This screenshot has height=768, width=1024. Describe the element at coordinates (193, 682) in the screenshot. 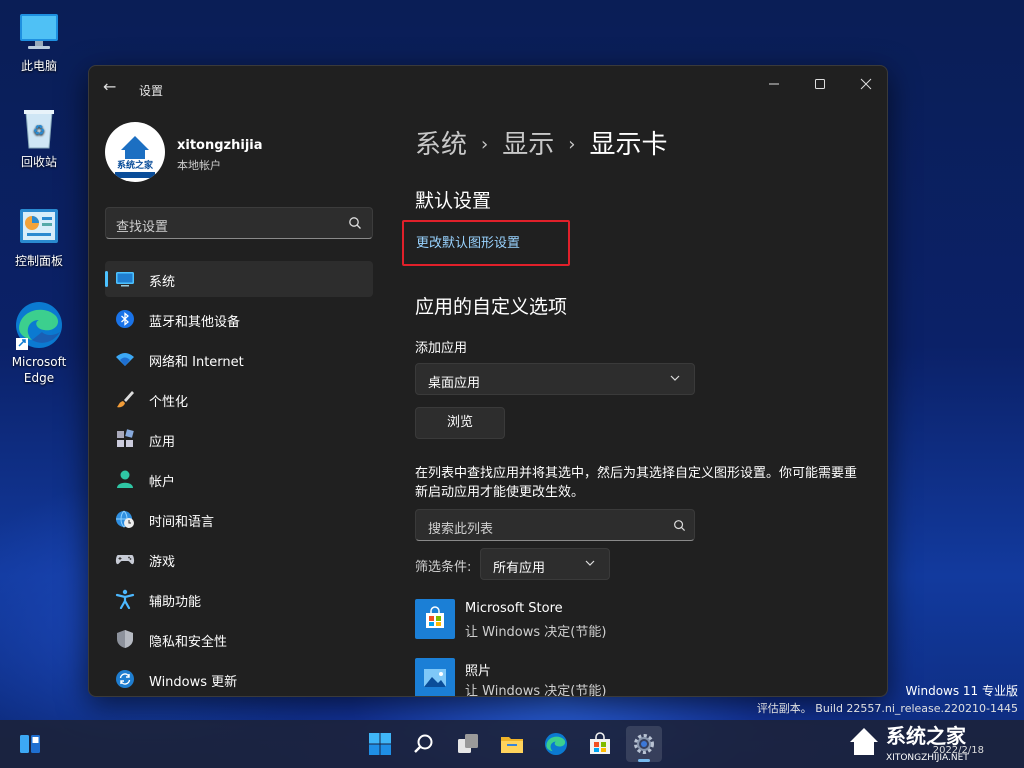

I see `sidebar-item-label: Windows 更新` at that location.